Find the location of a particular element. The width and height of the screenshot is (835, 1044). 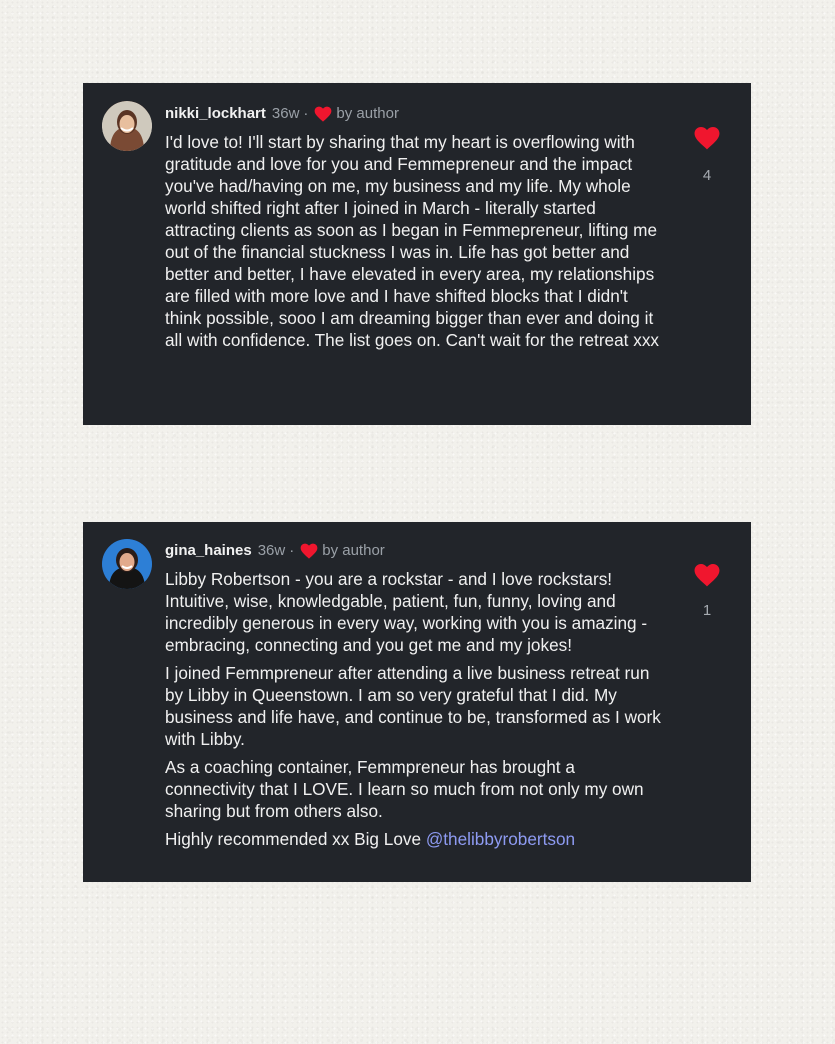

like-count: 1 is located at coordinates (707, 610).